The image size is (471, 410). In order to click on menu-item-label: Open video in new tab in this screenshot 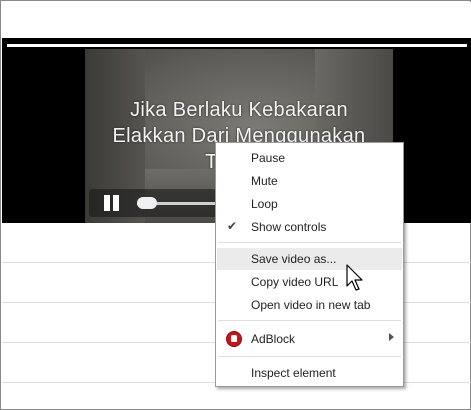, I will do `click(311, 305)`.